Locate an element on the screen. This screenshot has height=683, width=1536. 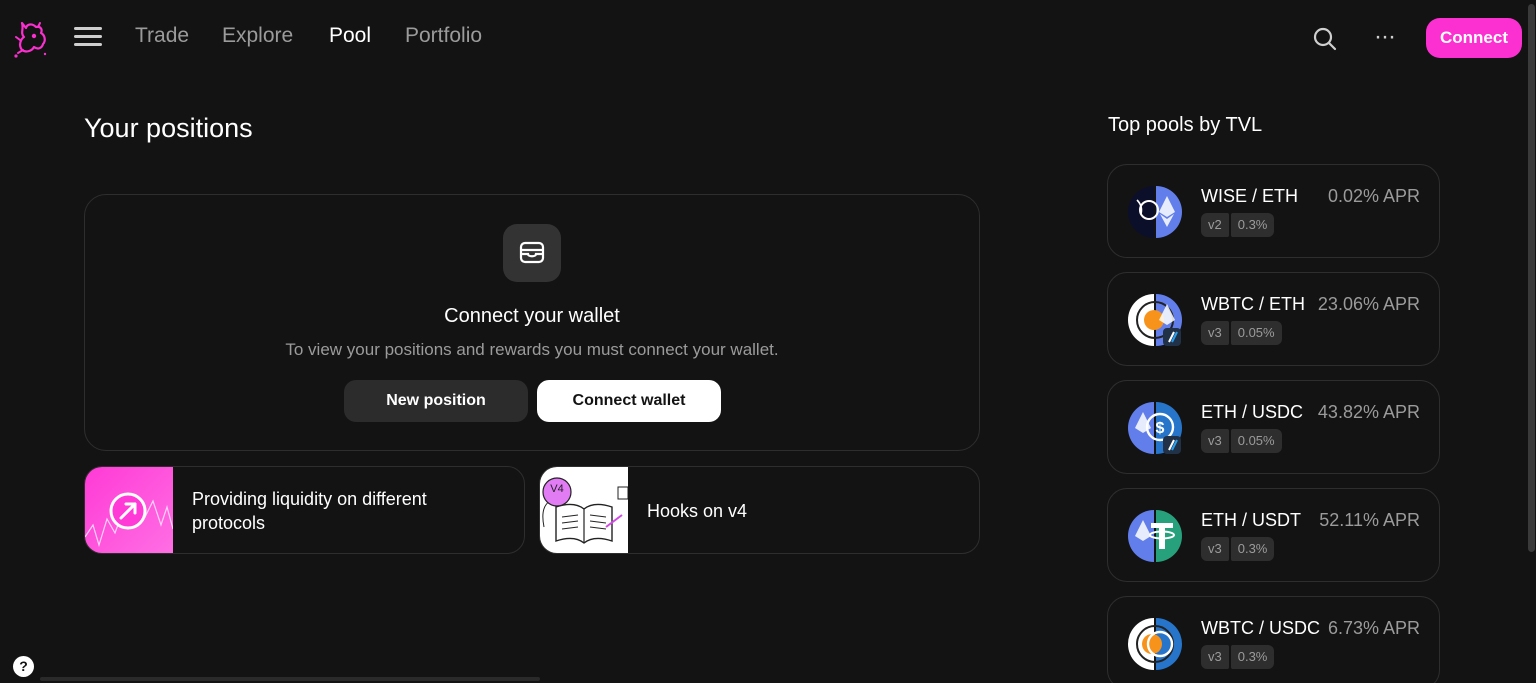
wise-eth-token-pair-icon is located at coordinates (1155, 212).